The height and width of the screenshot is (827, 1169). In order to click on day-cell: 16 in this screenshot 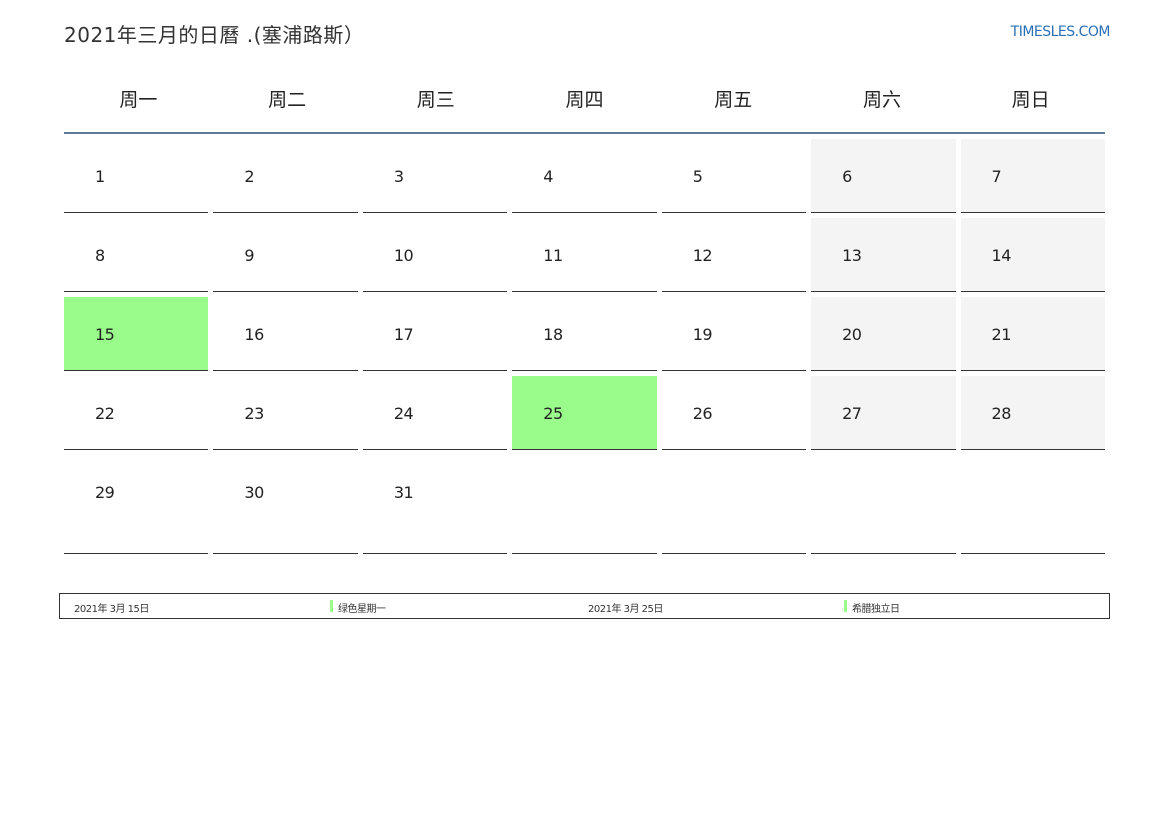, I will do `click(285, 334)`.